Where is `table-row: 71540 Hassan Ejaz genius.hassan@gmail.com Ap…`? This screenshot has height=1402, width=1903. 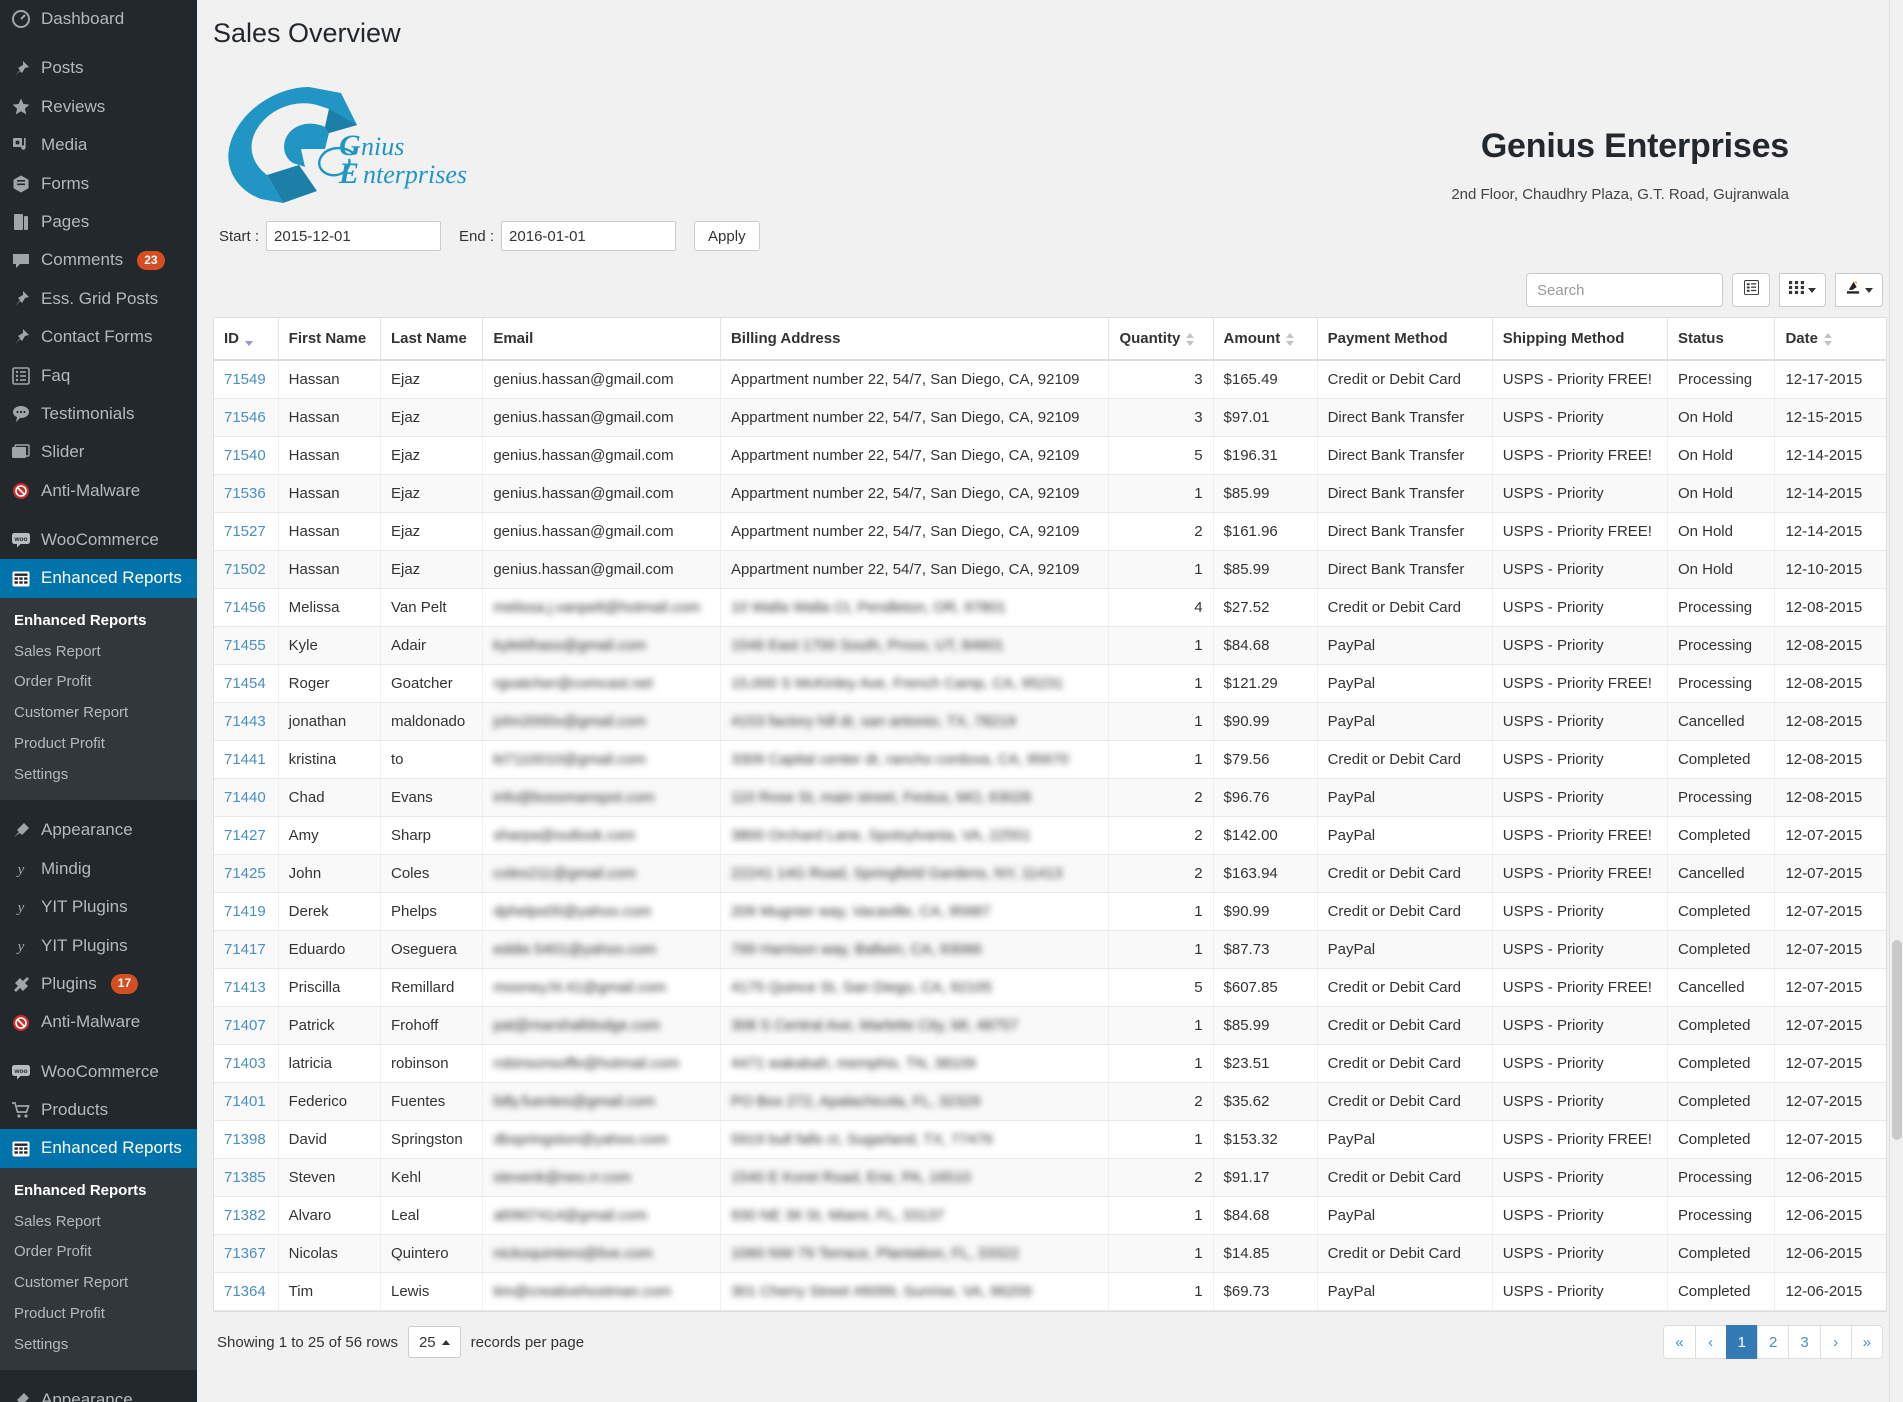
table-row: 71540 Hassan Ejaz genius.hassan@gmail.com Ap… is located at coordinates (1050, 456).